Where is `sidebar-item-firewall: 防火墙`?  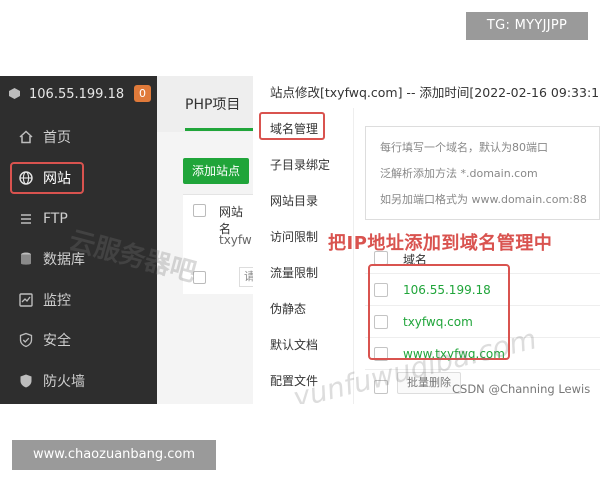
sidebar-item-firewall: 防火墙 is located at coordinates (78, 381).